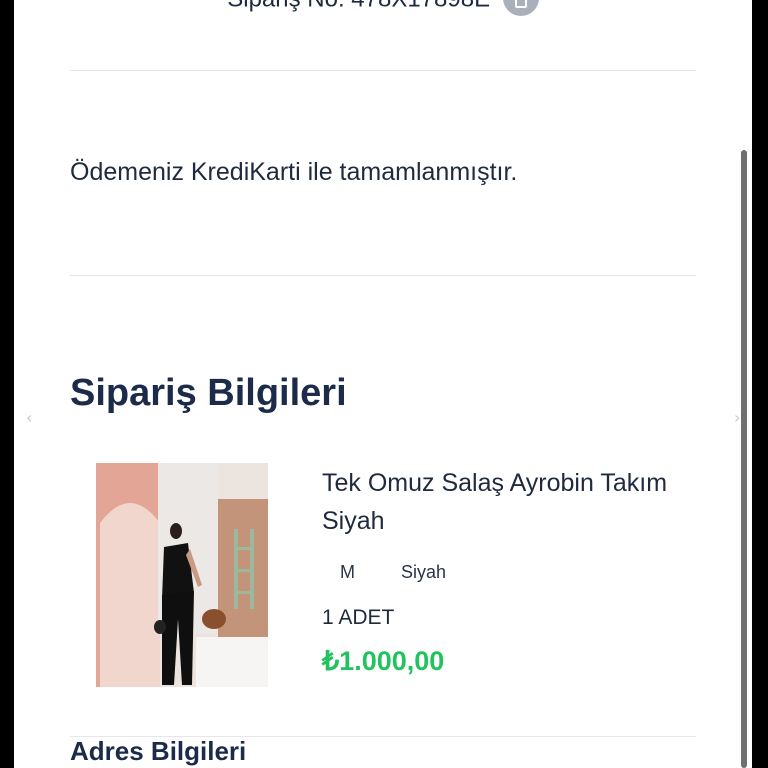 This screenshot has width=768, height=768. I want to click on product-image, so click(182, 575).